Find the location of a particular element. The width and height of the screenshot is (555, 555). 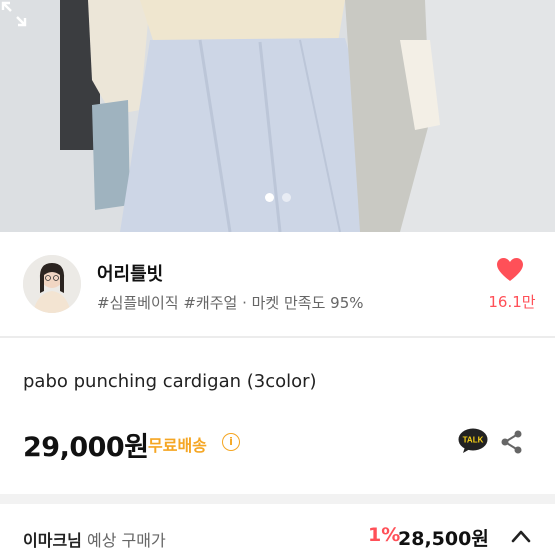

seller-avatar is located at coordinates (52, 284).